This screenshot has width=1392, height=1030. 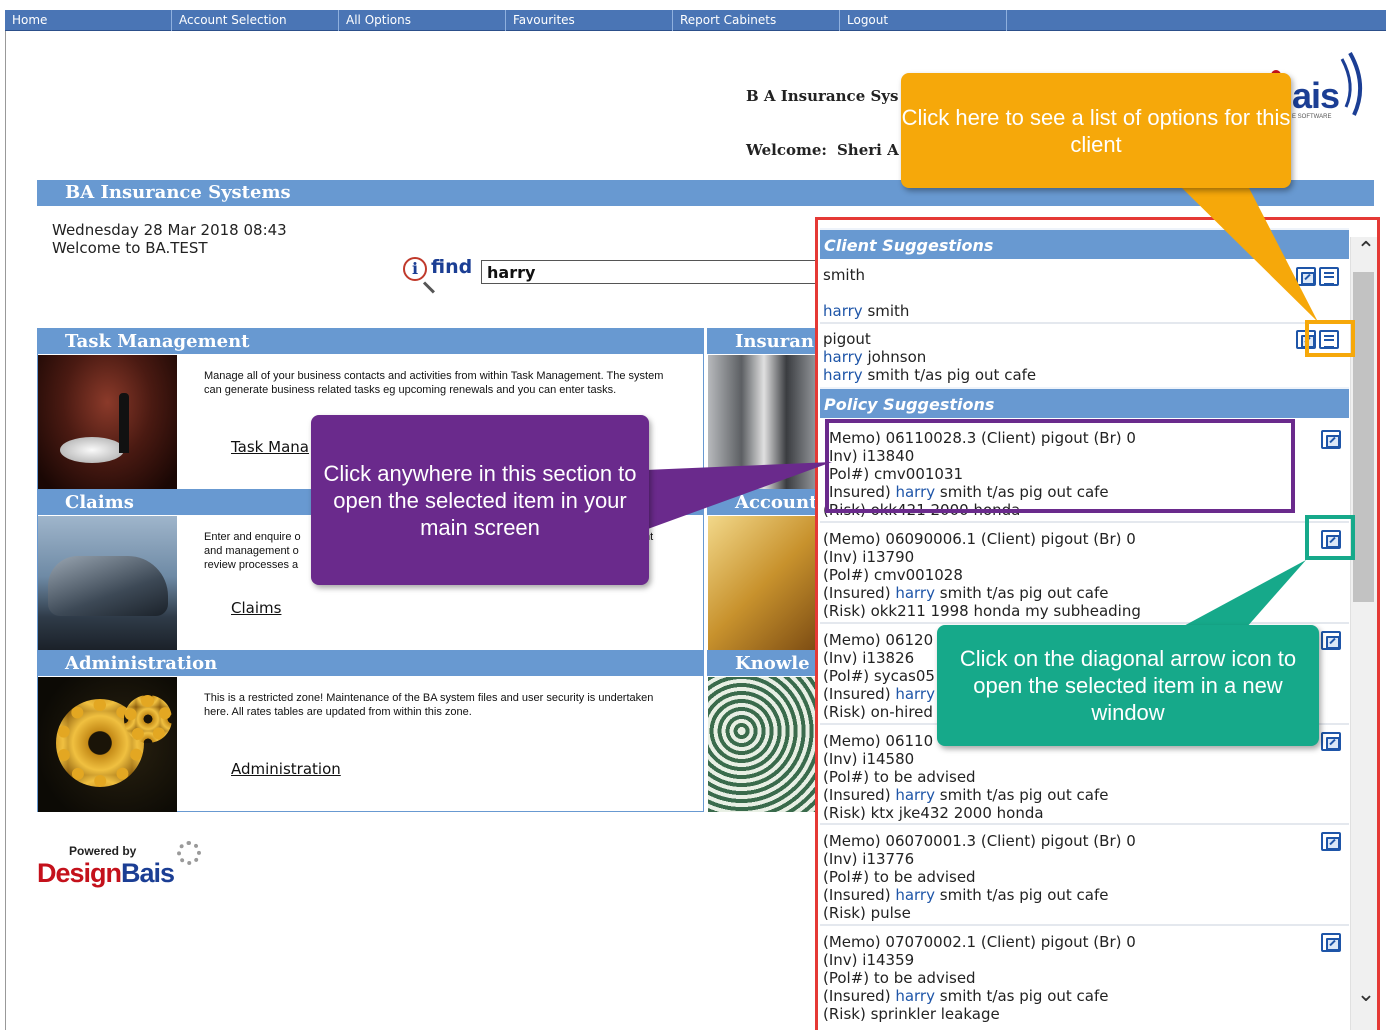 What do you see at coordinates (255, 20) in the screenshot?
I see `nav-account-selection: Account Selection` at bounding box center [255, 20].